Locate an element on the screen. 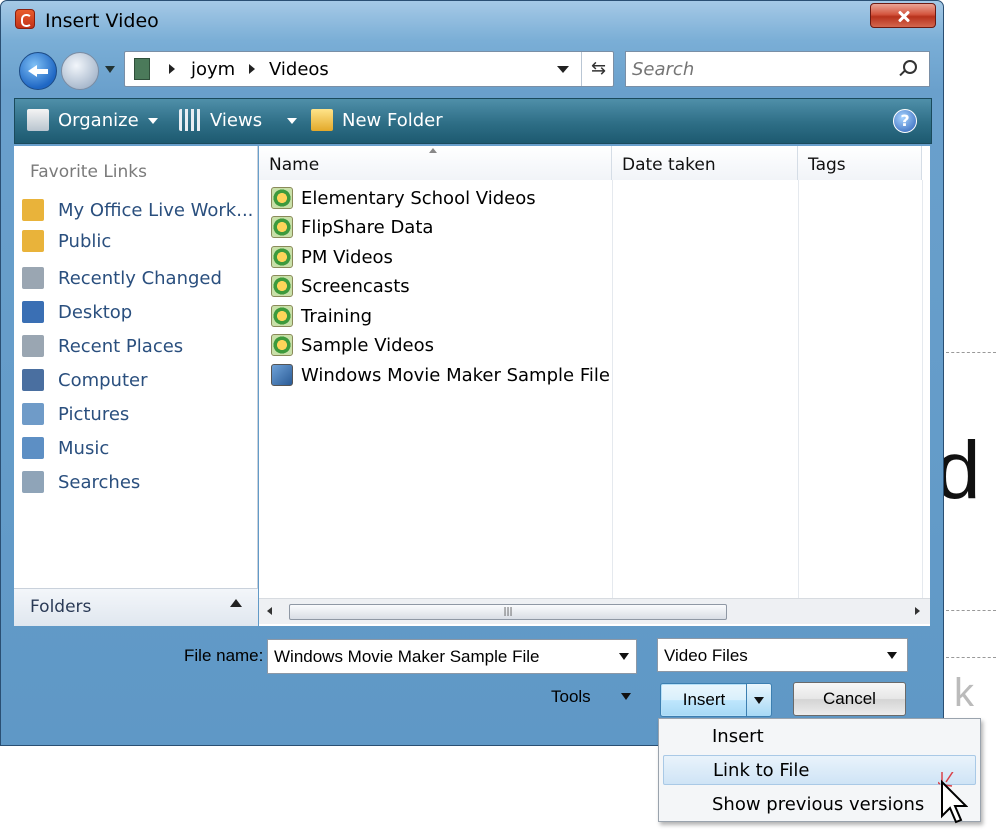 Image resolution: width=996 pixels, height=830 pixels. help-icon: ? is located at coordinates (905, 121).